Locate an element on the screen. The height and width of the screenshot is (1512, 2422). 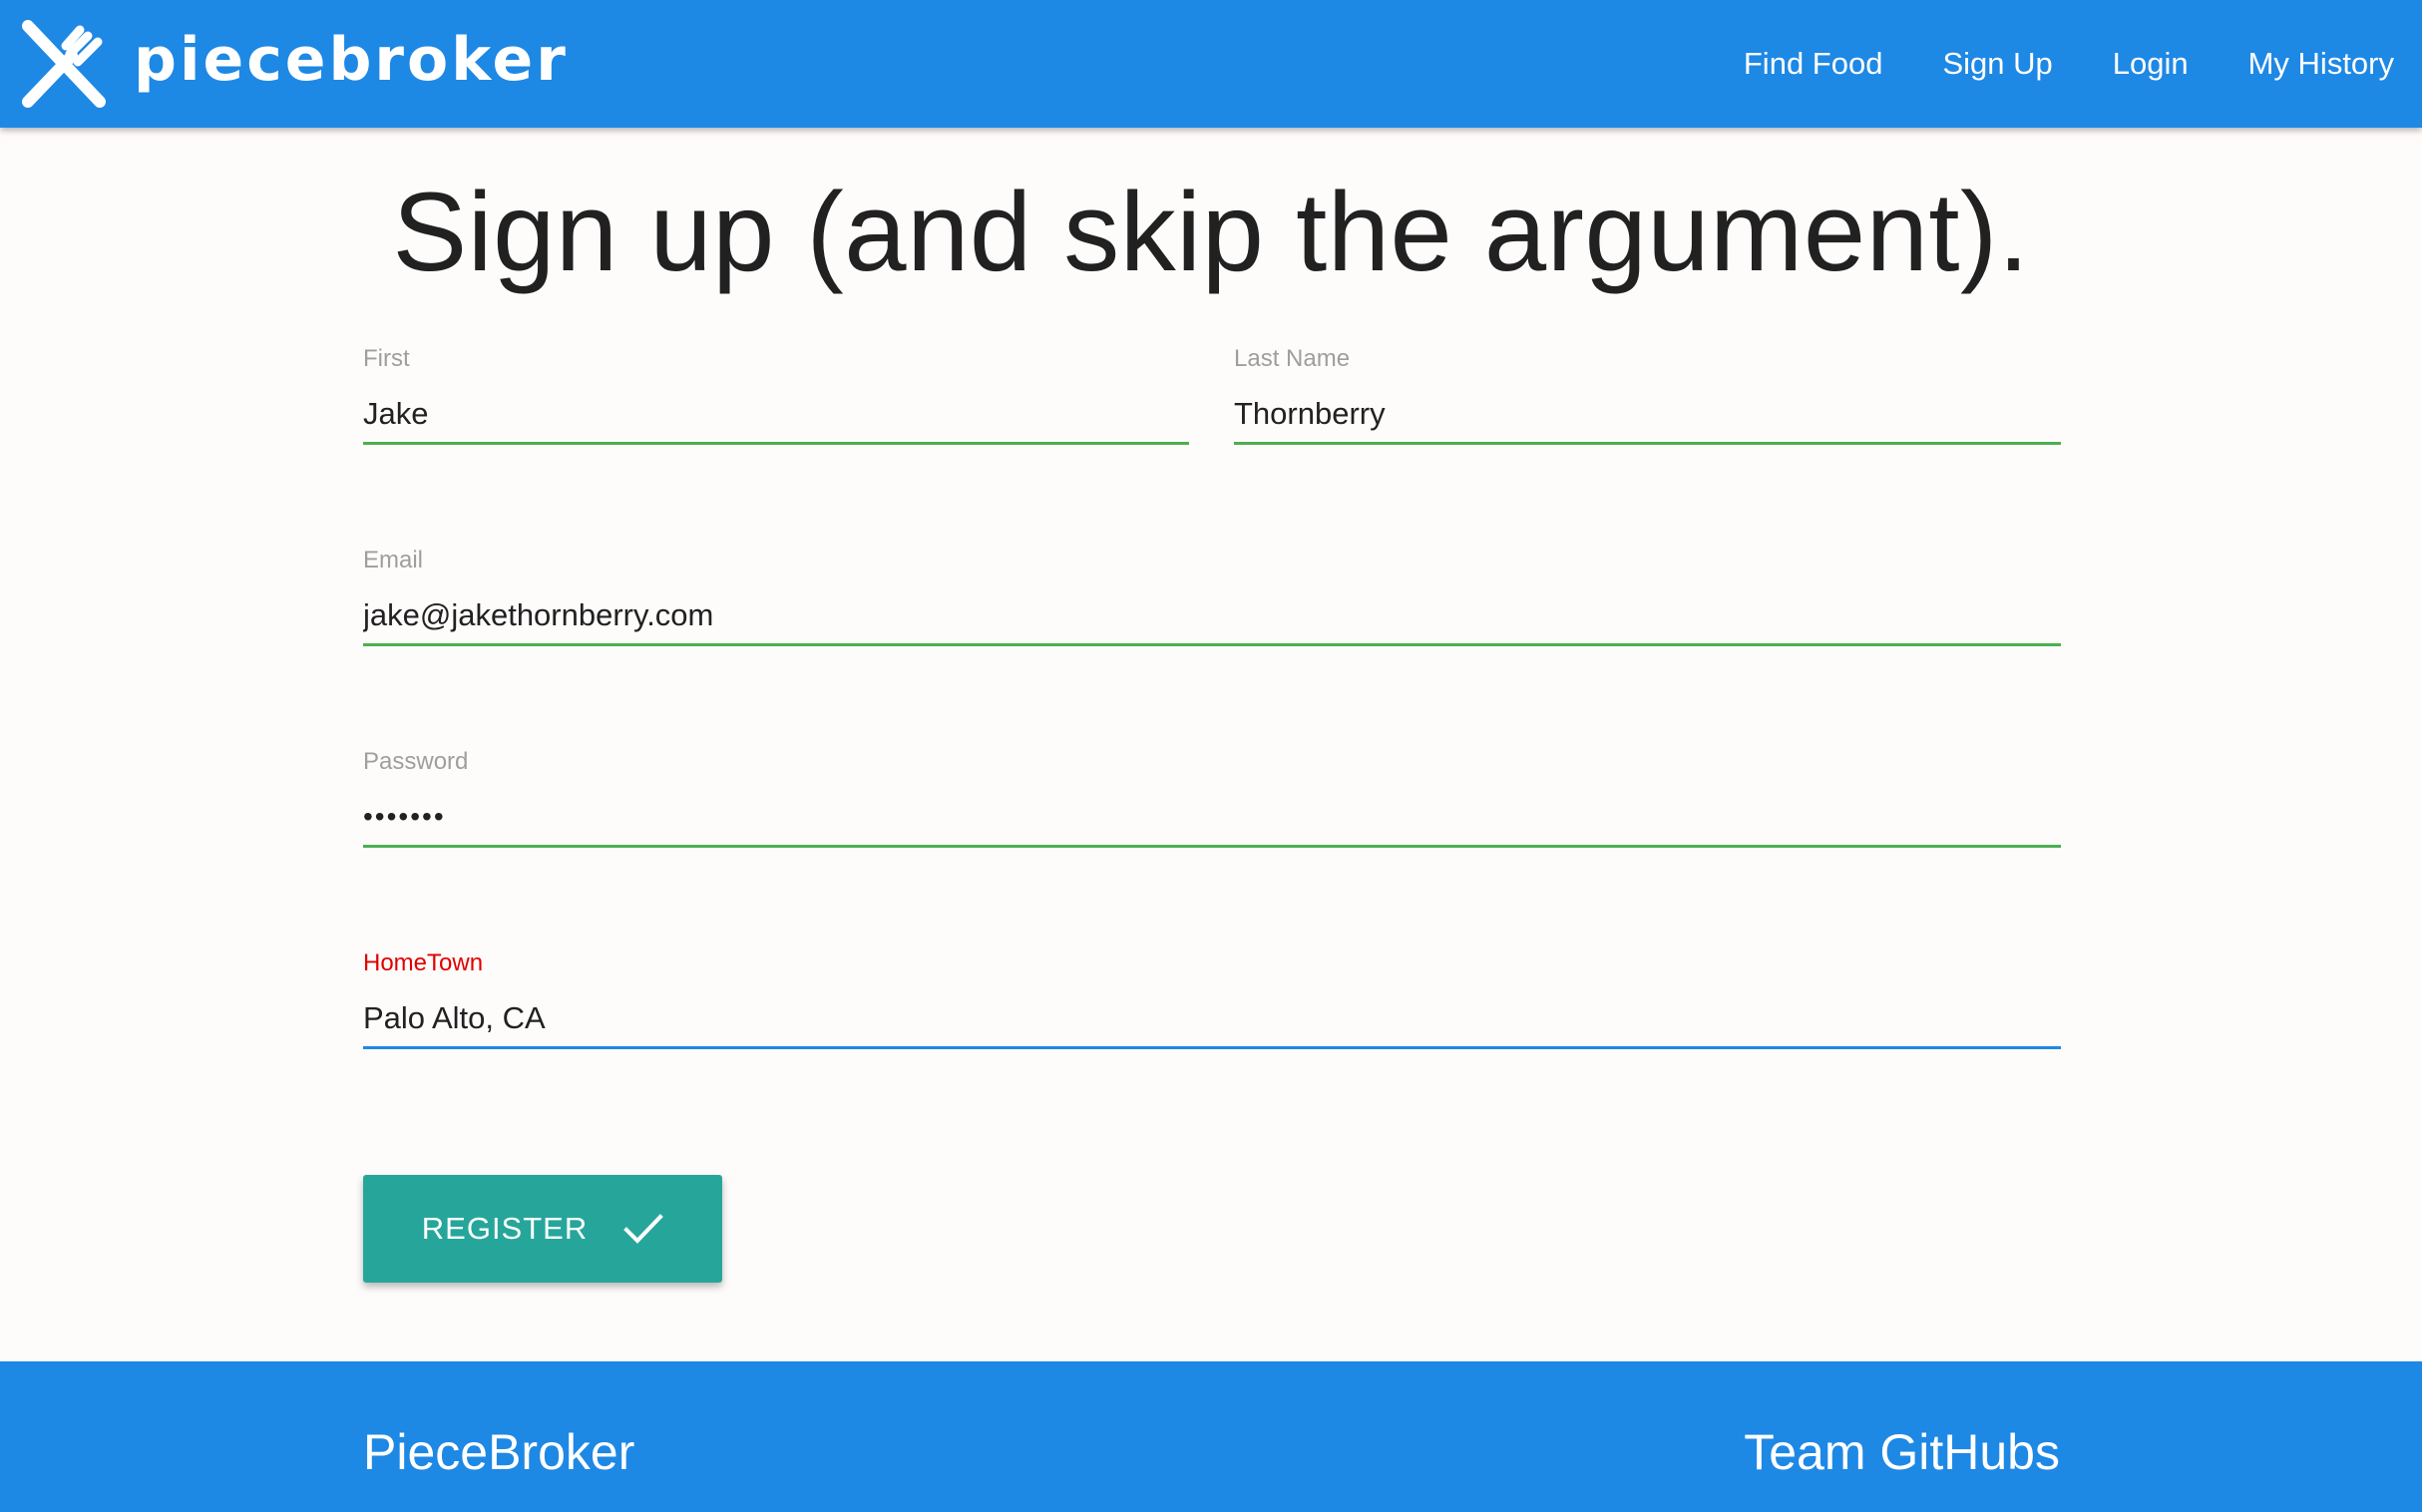
first-name-label: First is located at coordinates (386, 358).